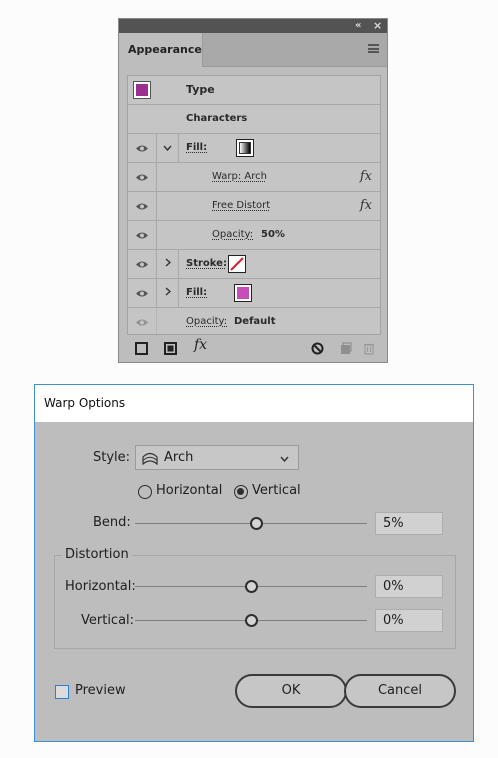 Image resolution: width=498 pixels, height=758 pixels. I want to click on type-thumbnail-cell, so click(142, 90).